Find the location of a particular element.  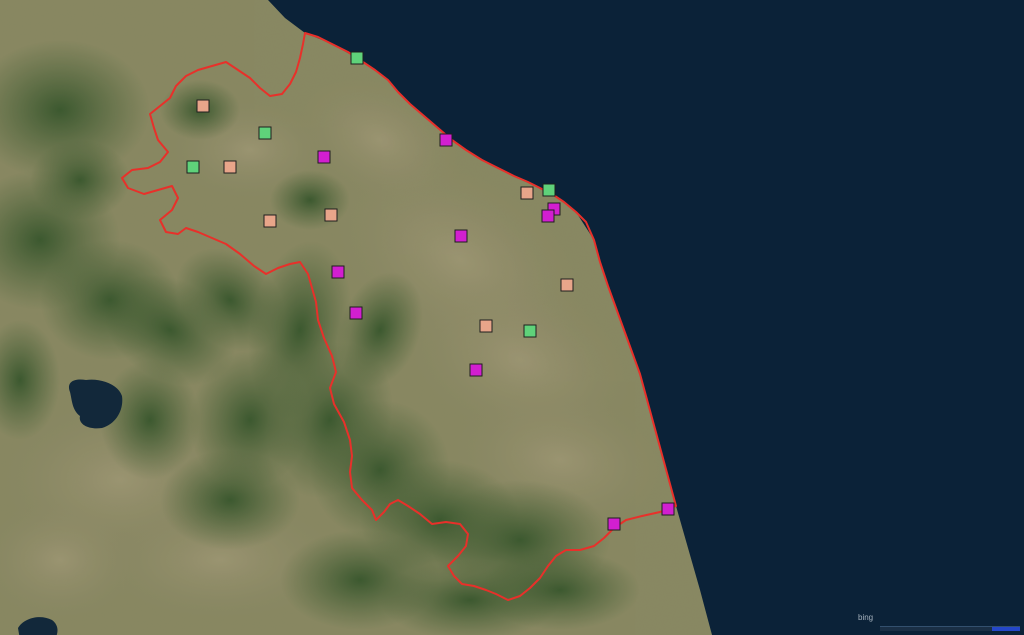

scale-bar-accent is located at coordinates (1006, 629).